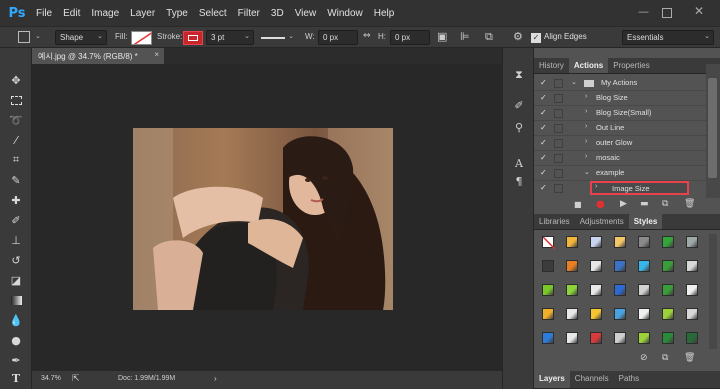 The width and height of the screenshot is (720, 389). Describe the element at coordinates (629, 379) in the screenshot. I see `tab-paths: Paths` at that location.